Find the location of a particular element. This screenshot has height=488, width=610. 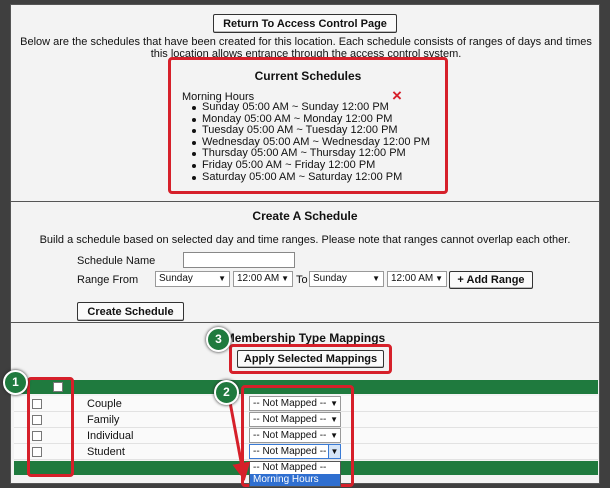

mapping-dropdown-list: -- Not Mapped -- Morning Hours is located at coordinates (295, 474).